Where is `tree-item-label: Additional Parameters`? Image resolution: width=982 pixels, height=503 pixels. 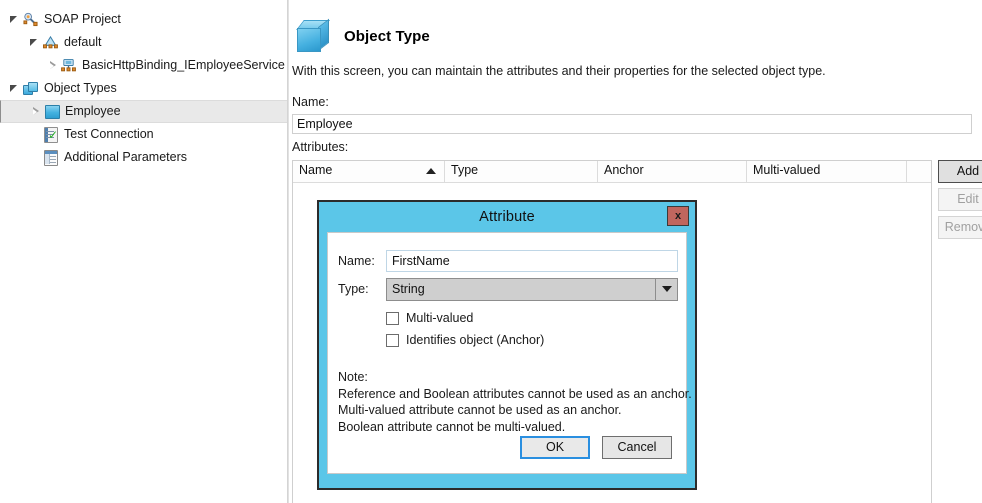 tree-item-label: Additional Parameters is located at coordinates (125, 157).